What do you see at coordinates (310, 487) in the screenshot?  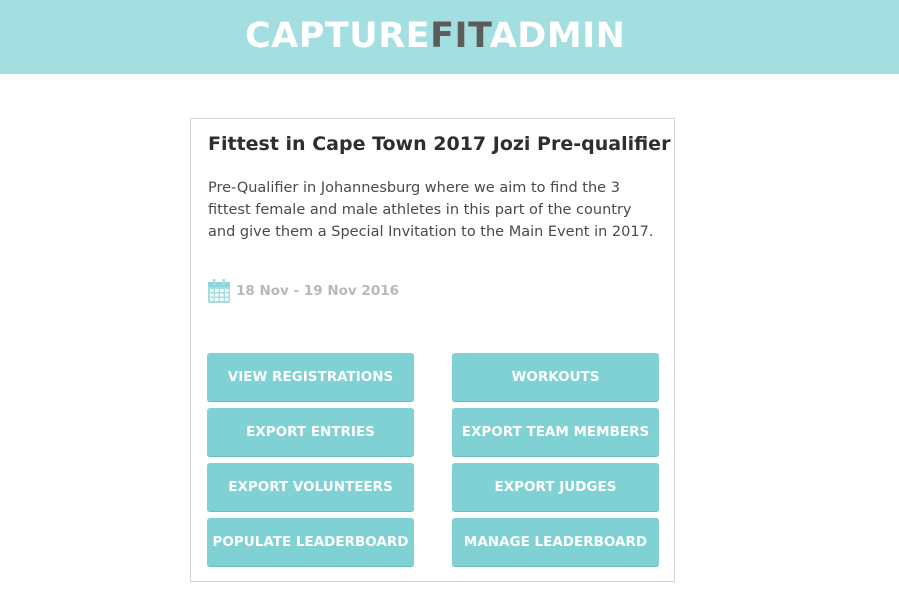 I see `export-volunteers-button: EXPORT VOLUNTEERS` at bounding box center [310, 487].